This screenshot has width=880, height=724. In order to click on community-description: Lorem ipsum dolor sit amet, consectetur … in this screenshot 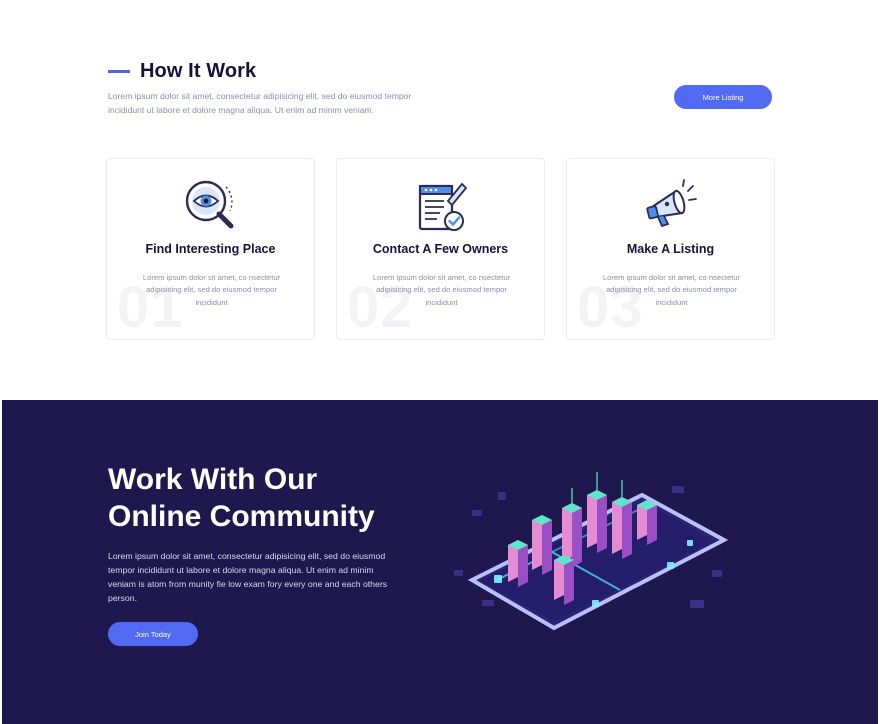, I will do `click(248, 577)`.